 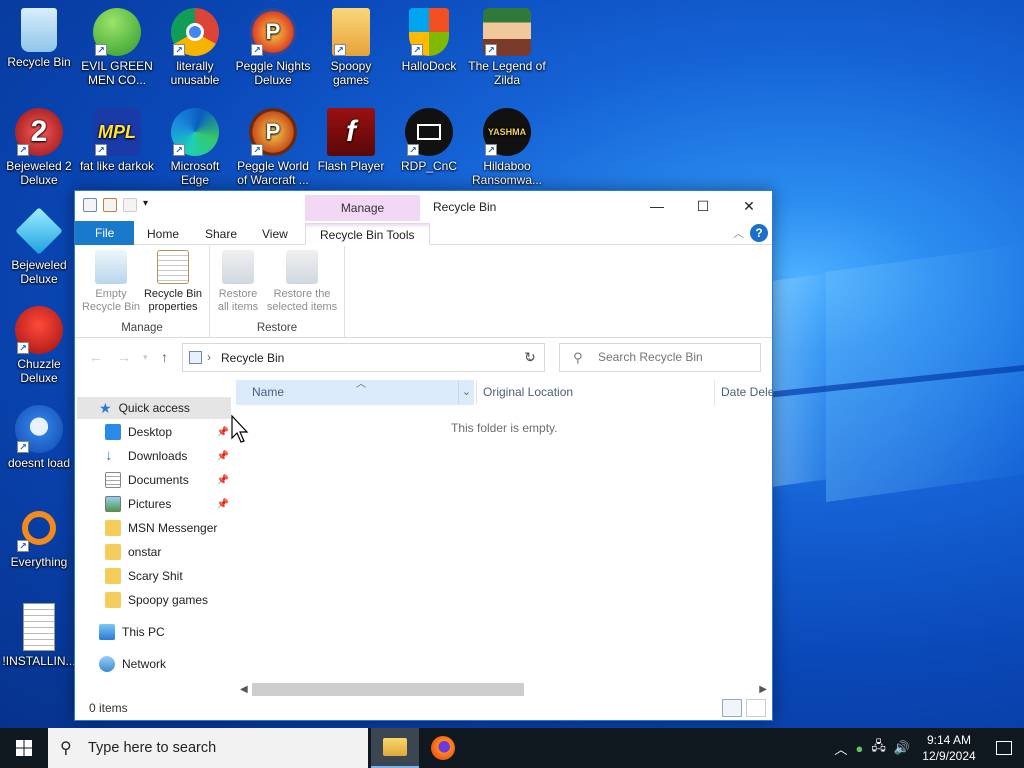 What do you see at coordinates (744, 392) in the screenshot?
I see `column-header-date-deleted: Date Dele` at bounding box center [744, 392].